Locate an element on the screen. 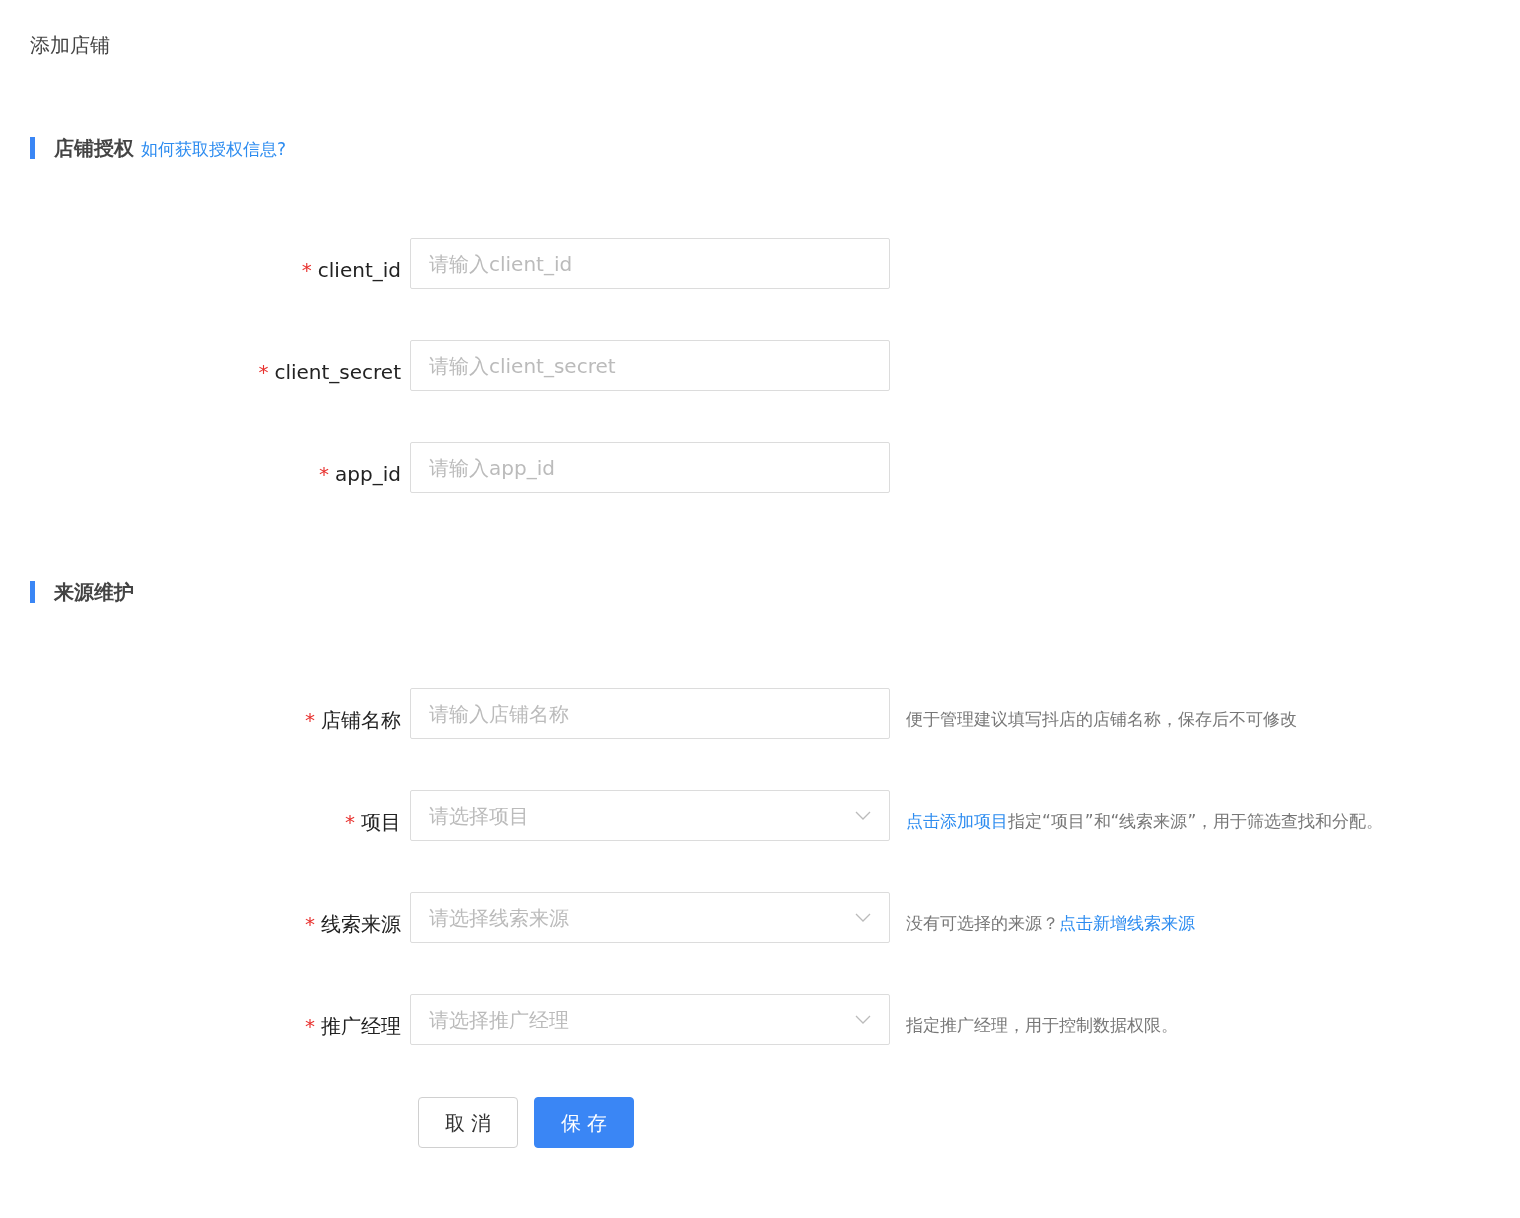  hint-text: 指定推广经理，用于控制数据权限。 is located at coordinates (1042, 1024).